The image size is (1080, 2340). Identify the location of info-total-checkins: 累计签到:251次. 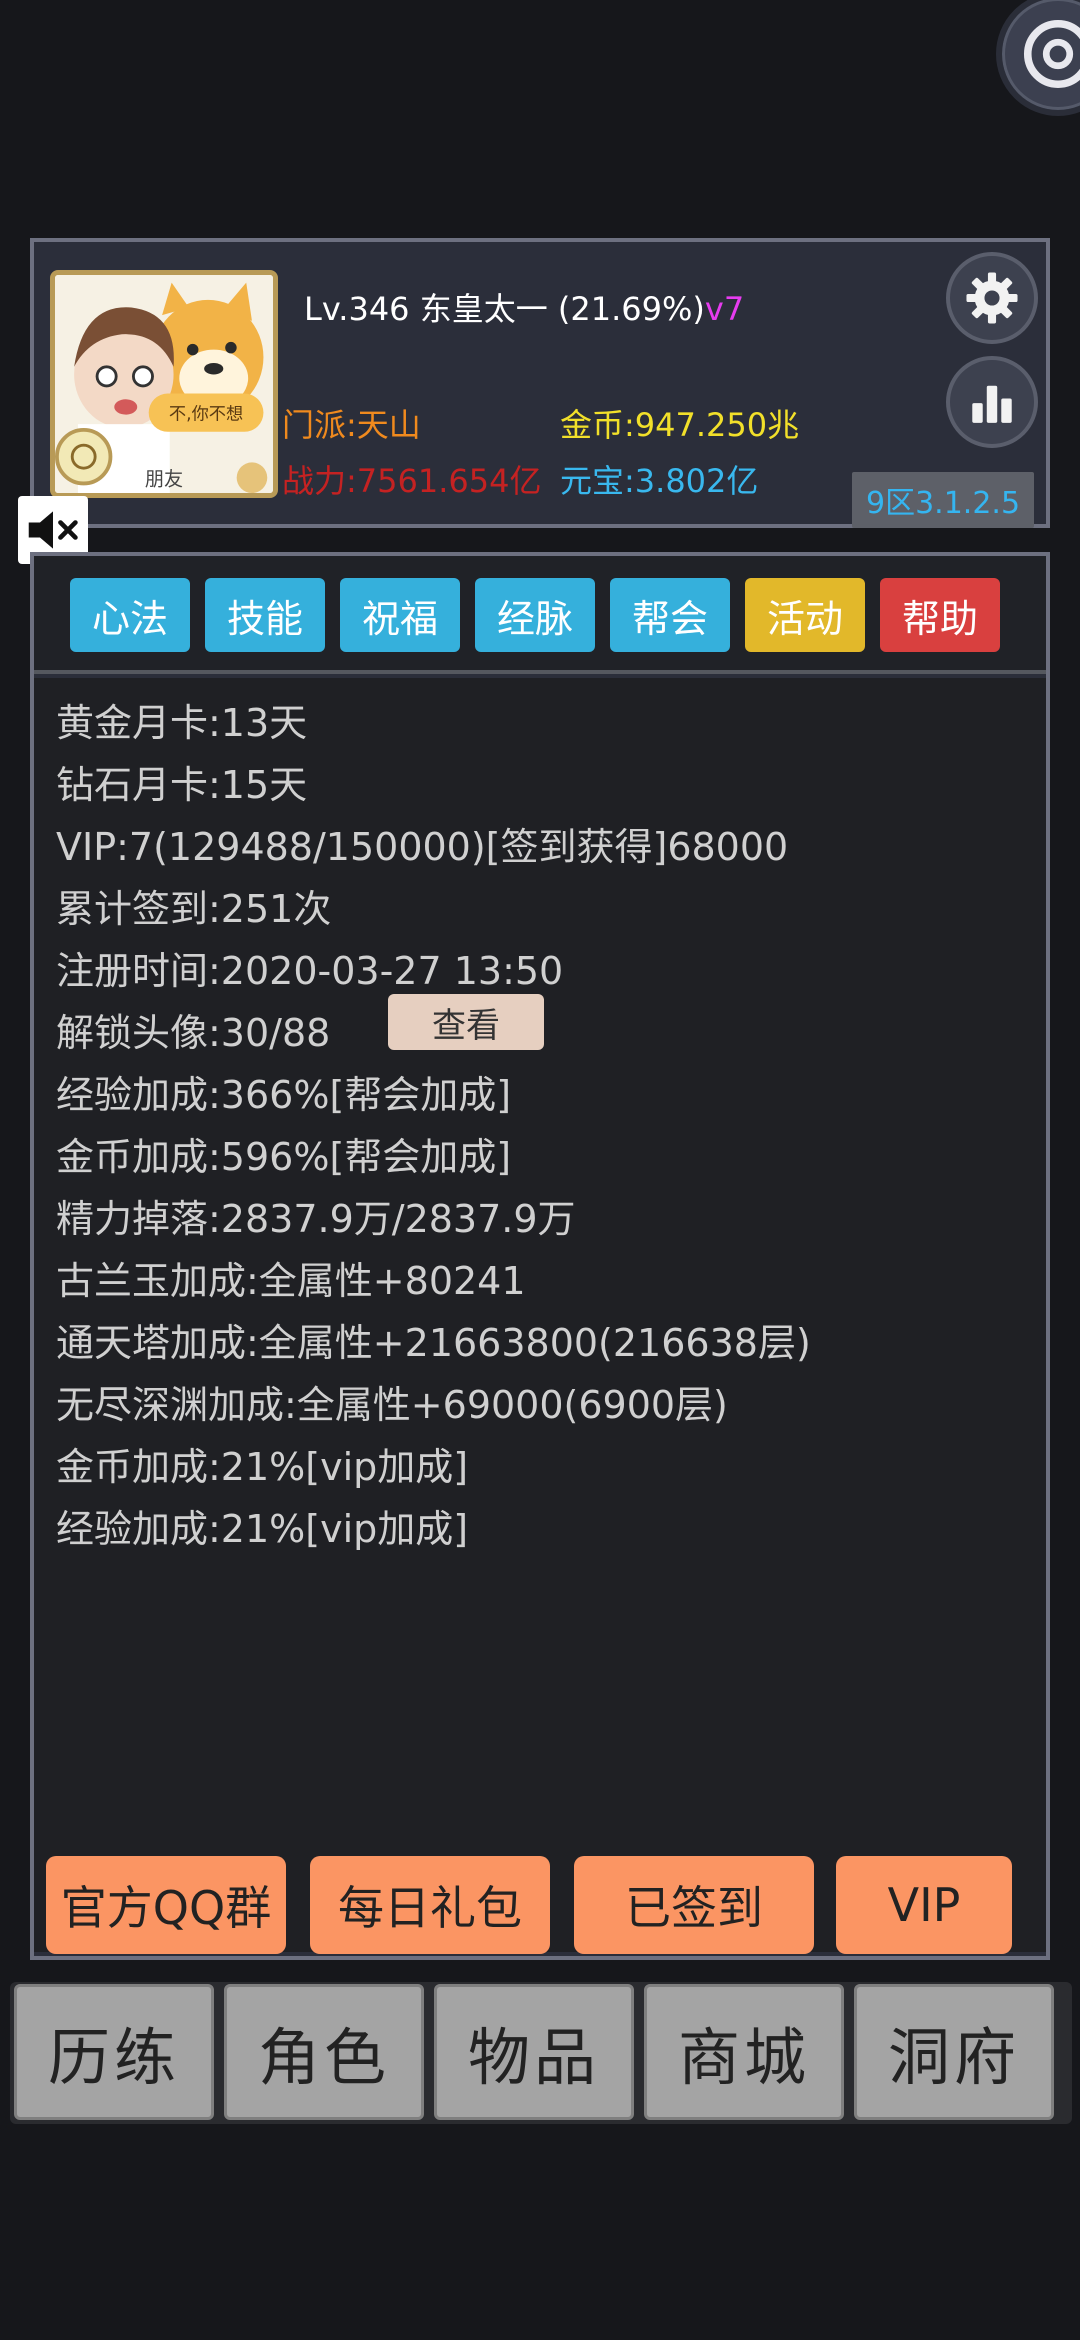
(194, 909).